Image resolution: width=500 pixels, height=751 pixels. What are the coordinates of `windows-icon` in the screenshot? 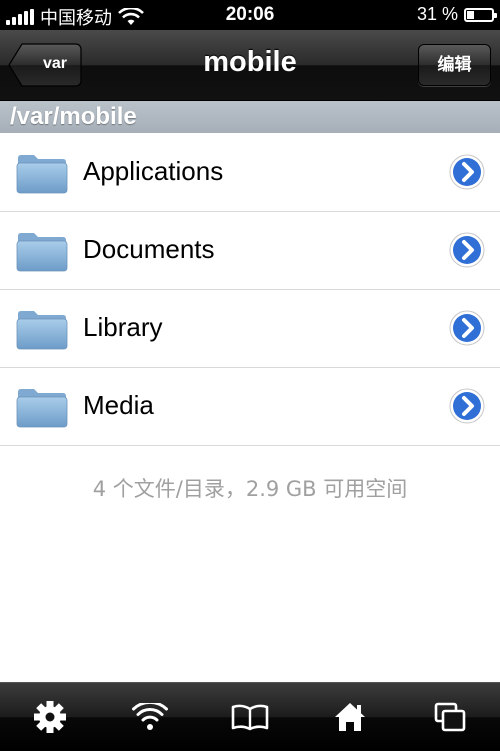 It's located at (450, 717).